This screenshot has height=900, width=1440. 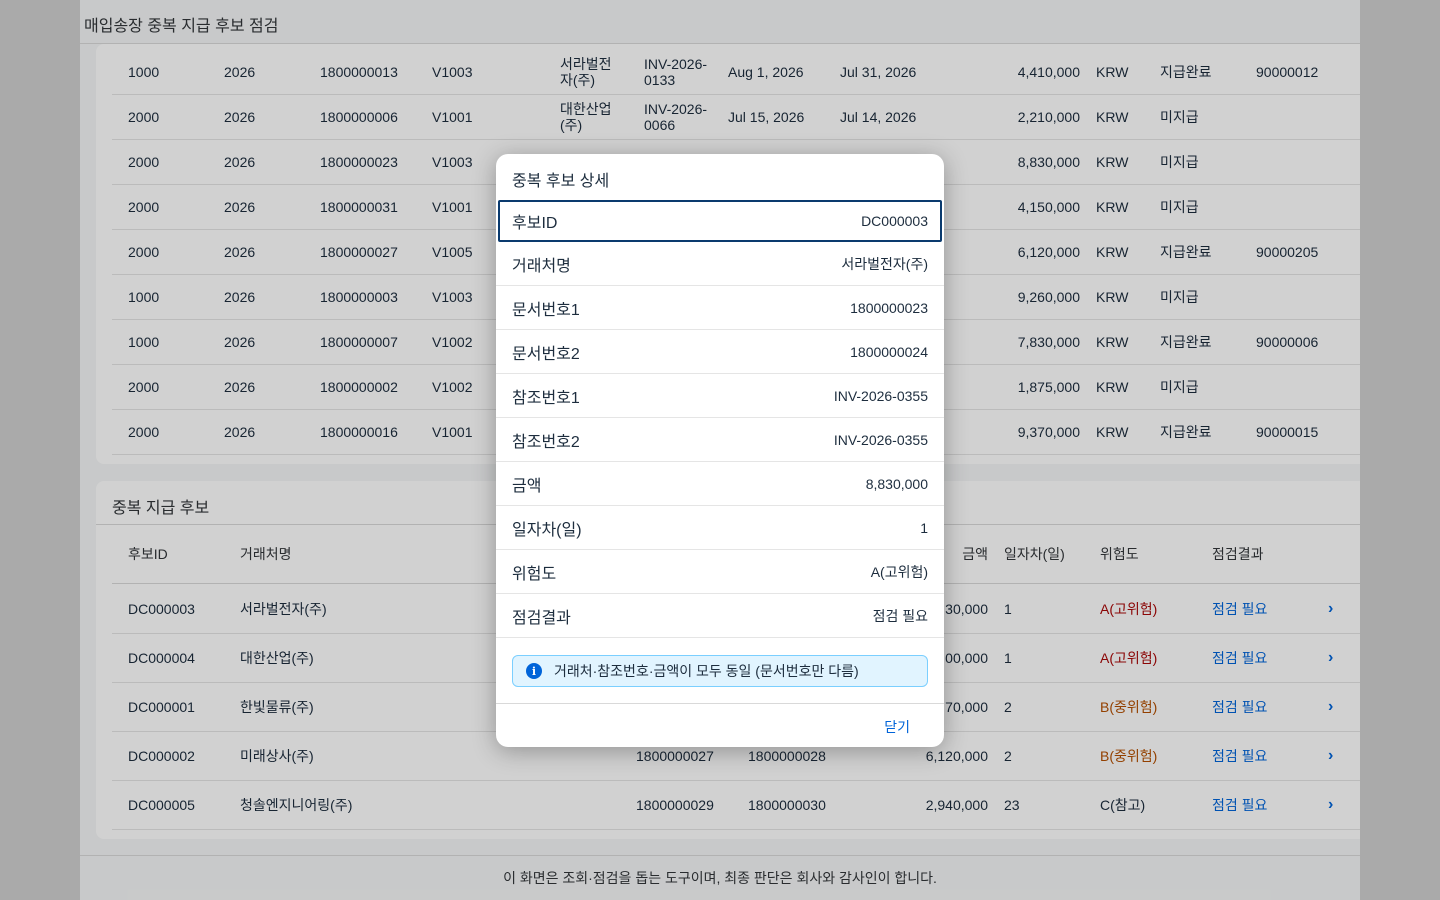 What do you see at coordinates (720, 221) in the screenshot?
I see `detail-item: 후보ID DC000003` at bounding box center [720, 221].